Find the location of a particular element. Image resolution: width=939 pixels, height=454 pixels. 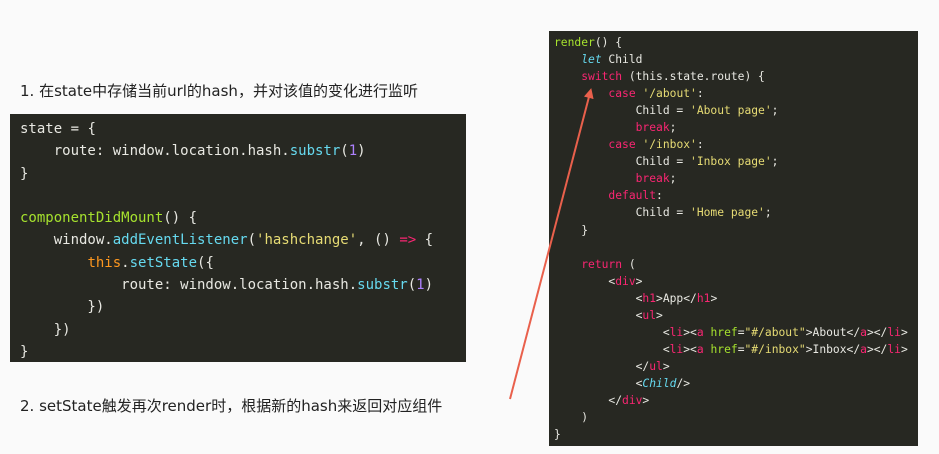

code-token: 'Inbox page' is located at coordinates (731, 162).